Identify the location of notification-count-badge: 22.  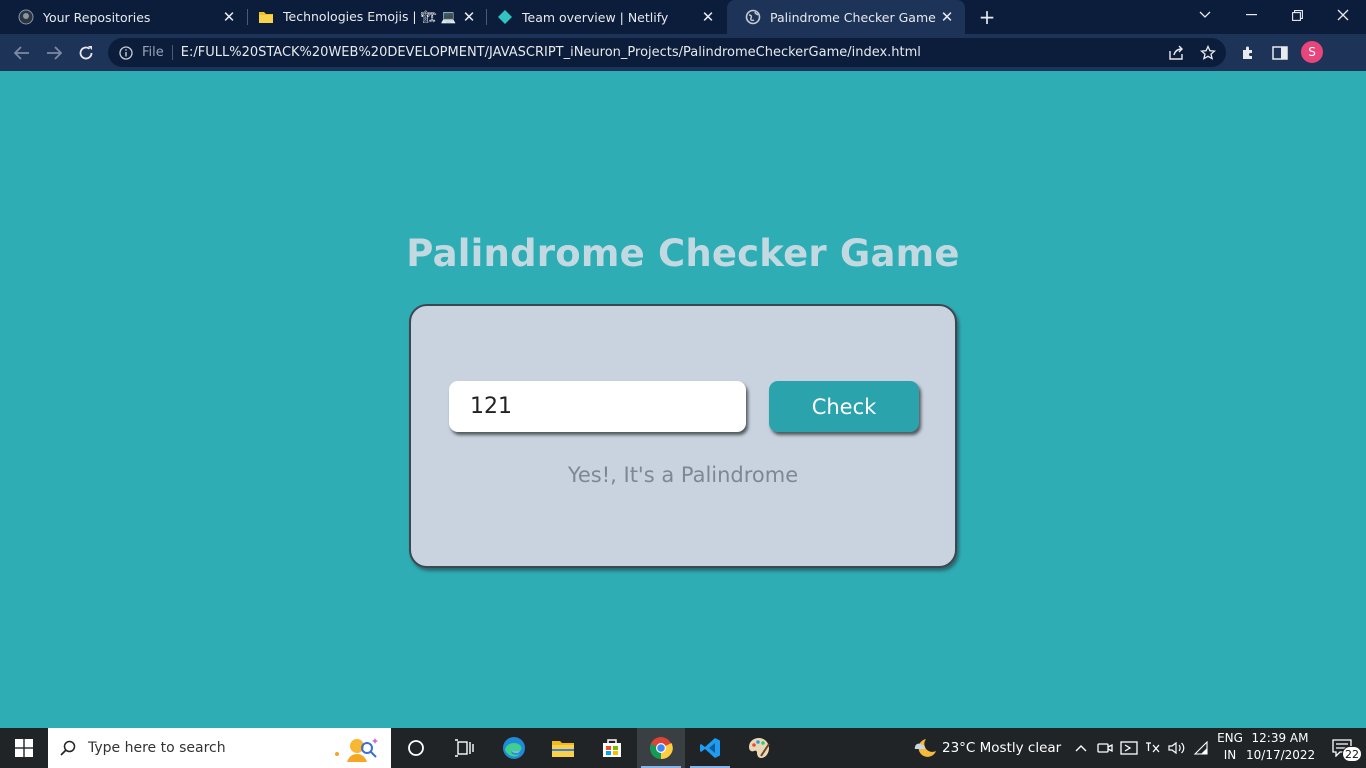
(1352, 754).